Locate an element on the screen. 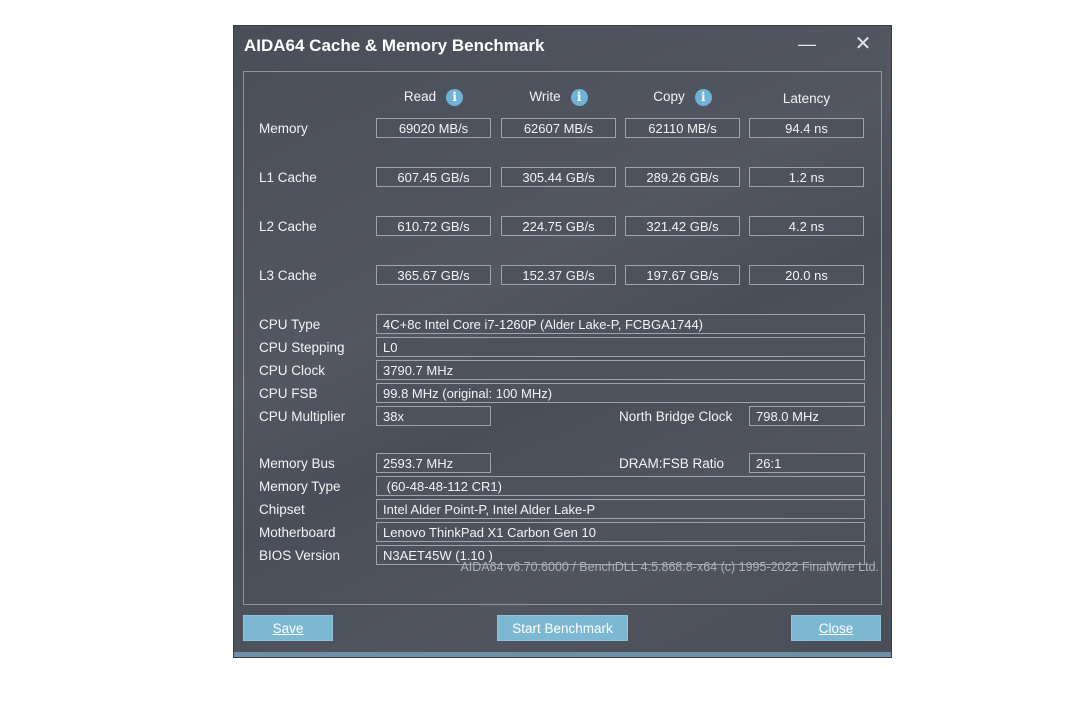  row-label-l2: L2 Cache is located at coordinates (288, 226).